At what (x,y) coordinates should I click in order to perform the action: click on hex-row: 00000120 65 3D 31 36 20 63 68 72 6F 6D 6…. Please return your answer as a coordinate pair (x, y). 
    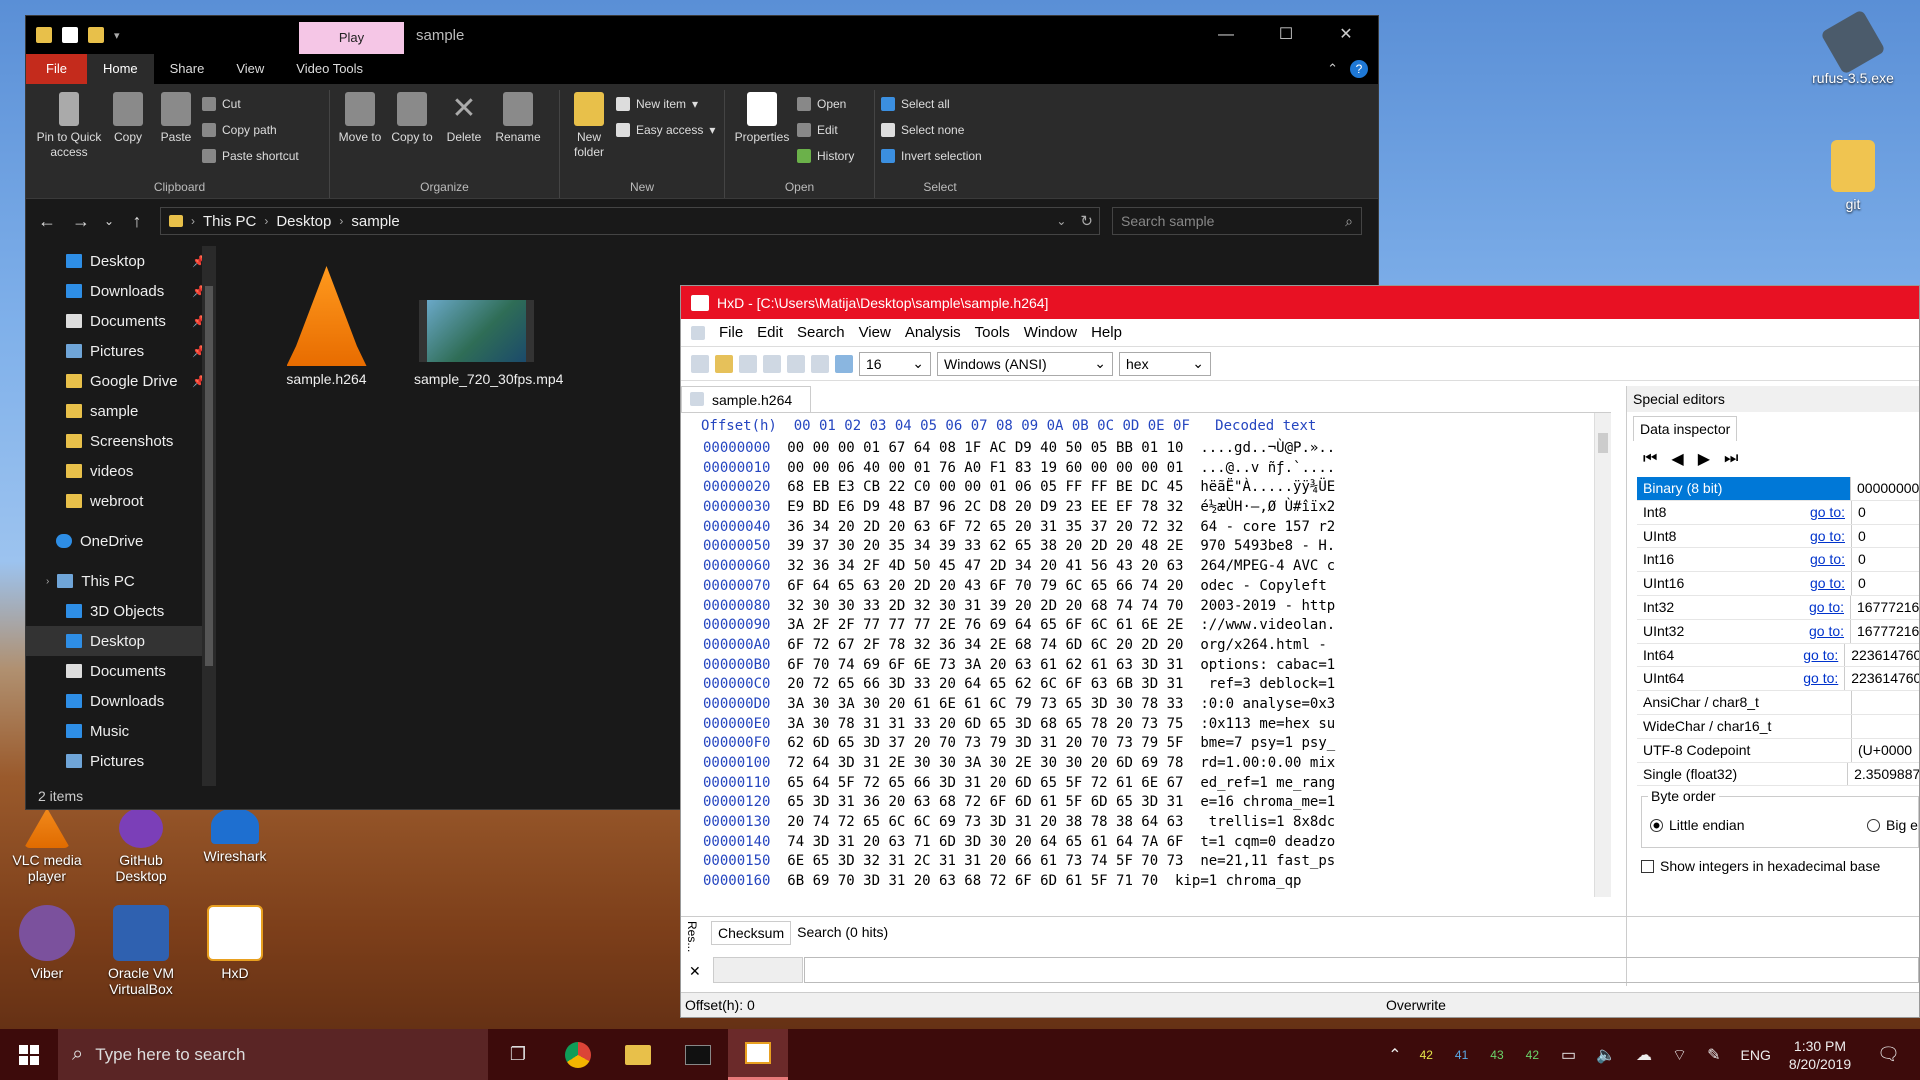
    Looking at the image, I should click on (1146, 803).